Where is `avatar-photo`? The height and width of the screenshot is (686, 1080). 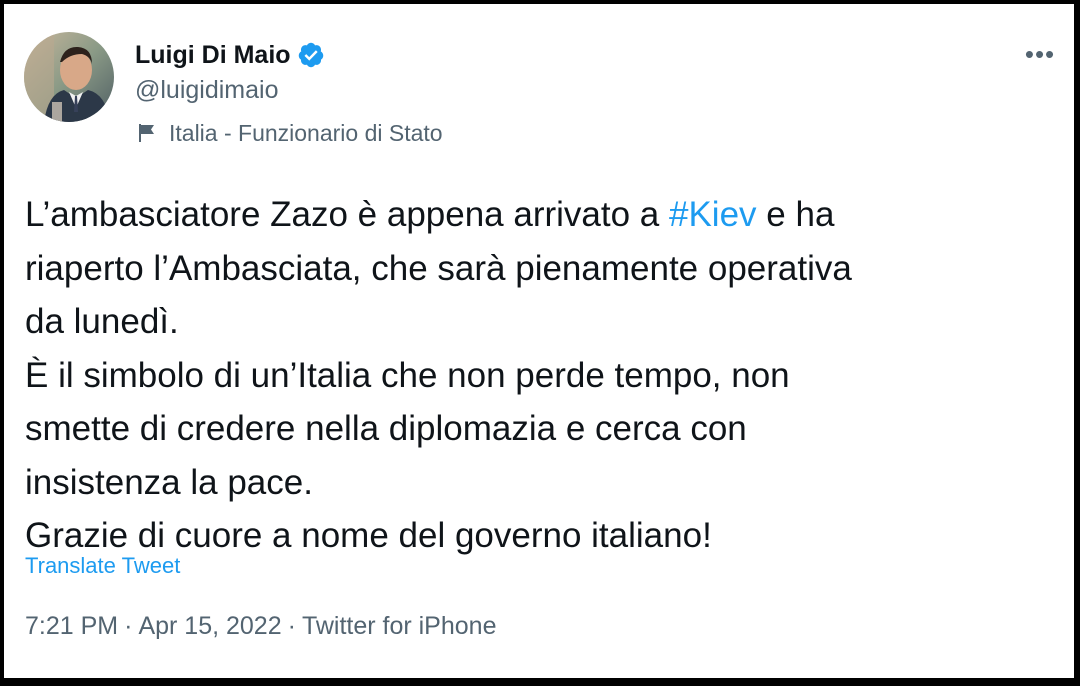
avatar-photo is located at coordinates (69, 77).